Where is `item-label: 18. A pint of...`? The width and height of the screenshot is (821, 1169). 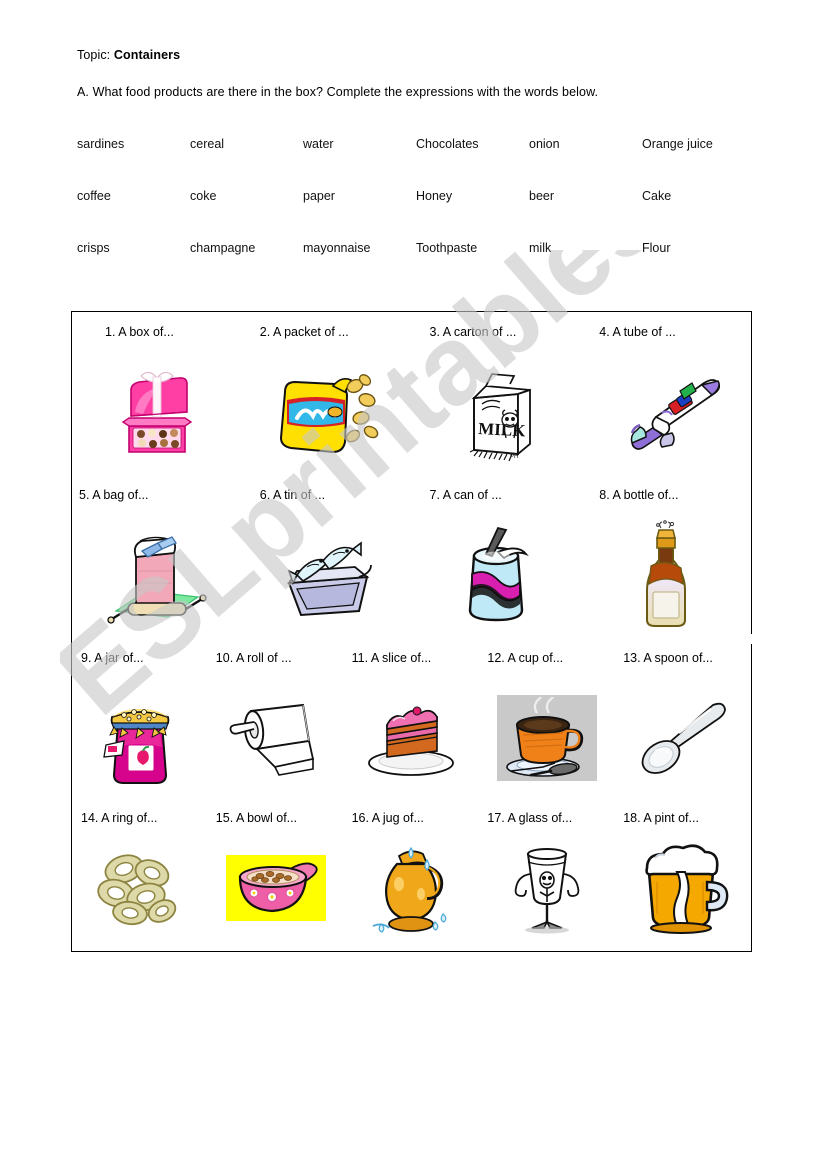
item-label: 18. A pint of... is located at coordinates (661, 818).